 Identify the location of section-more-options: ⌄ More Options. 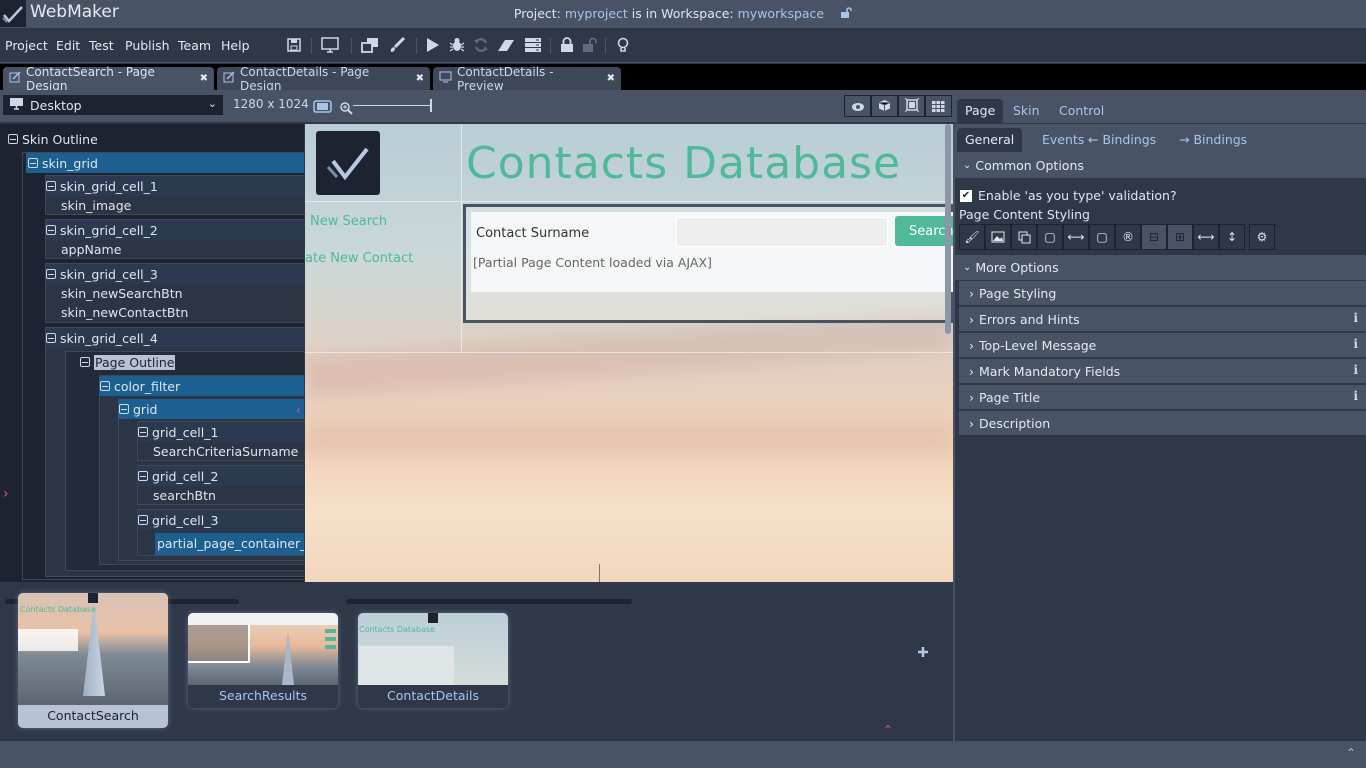
(1160, 267).